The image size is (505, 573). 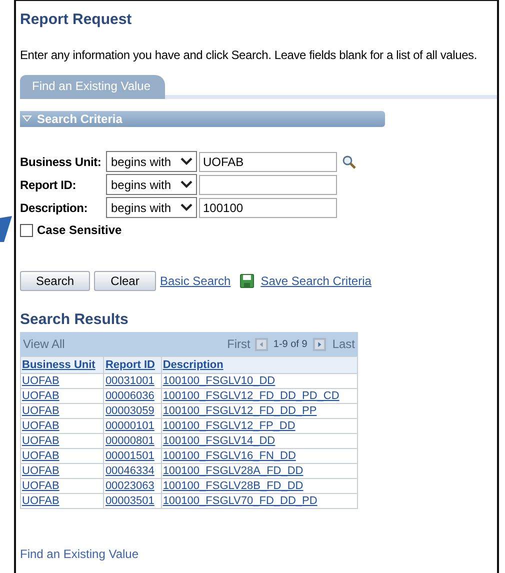 I want to click on clear-button: Clear, so click(x=125, y=281).